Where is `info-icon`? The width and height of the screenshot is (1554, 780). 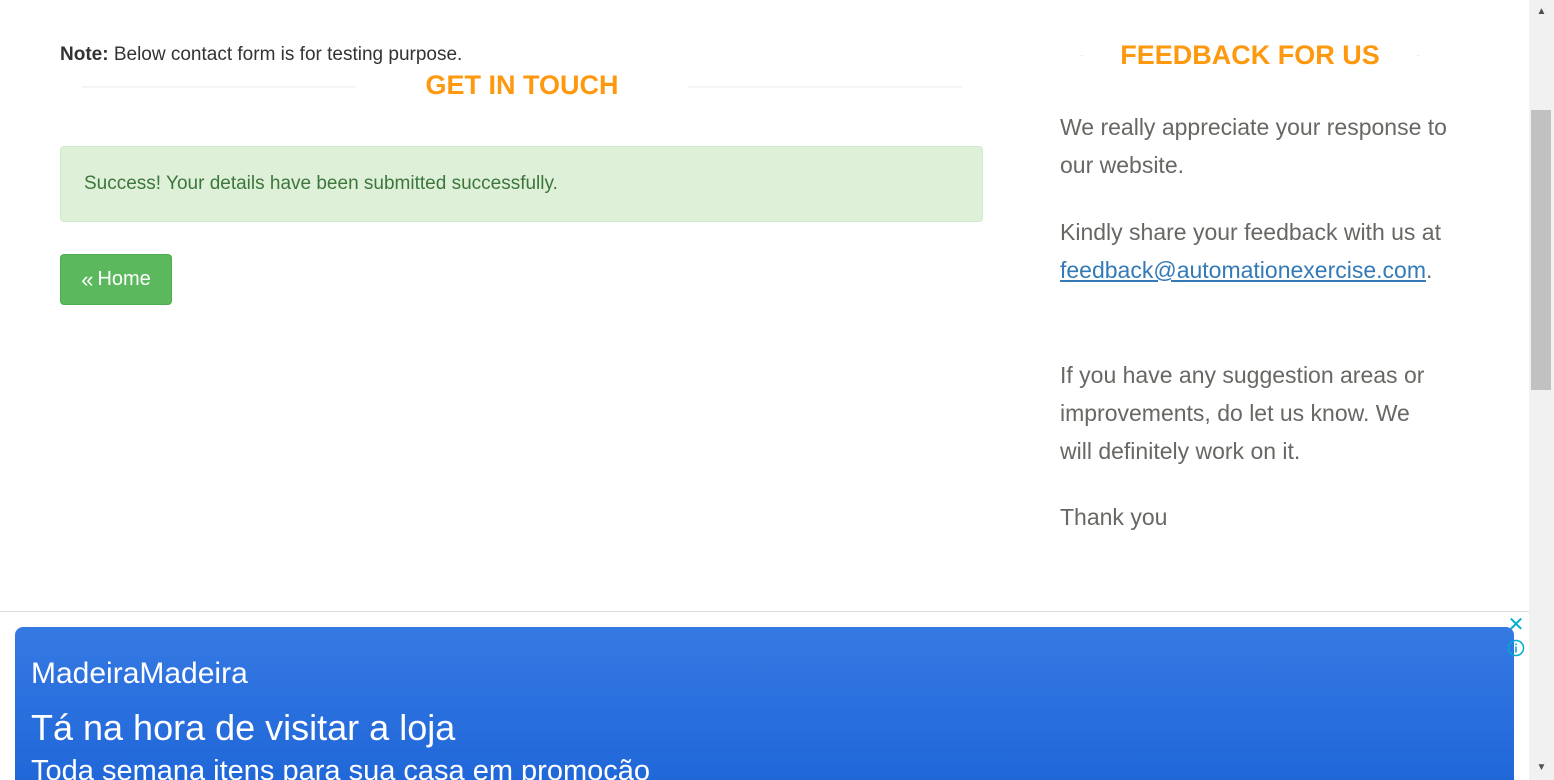 info-icon is located at coordinates (1516, 648).